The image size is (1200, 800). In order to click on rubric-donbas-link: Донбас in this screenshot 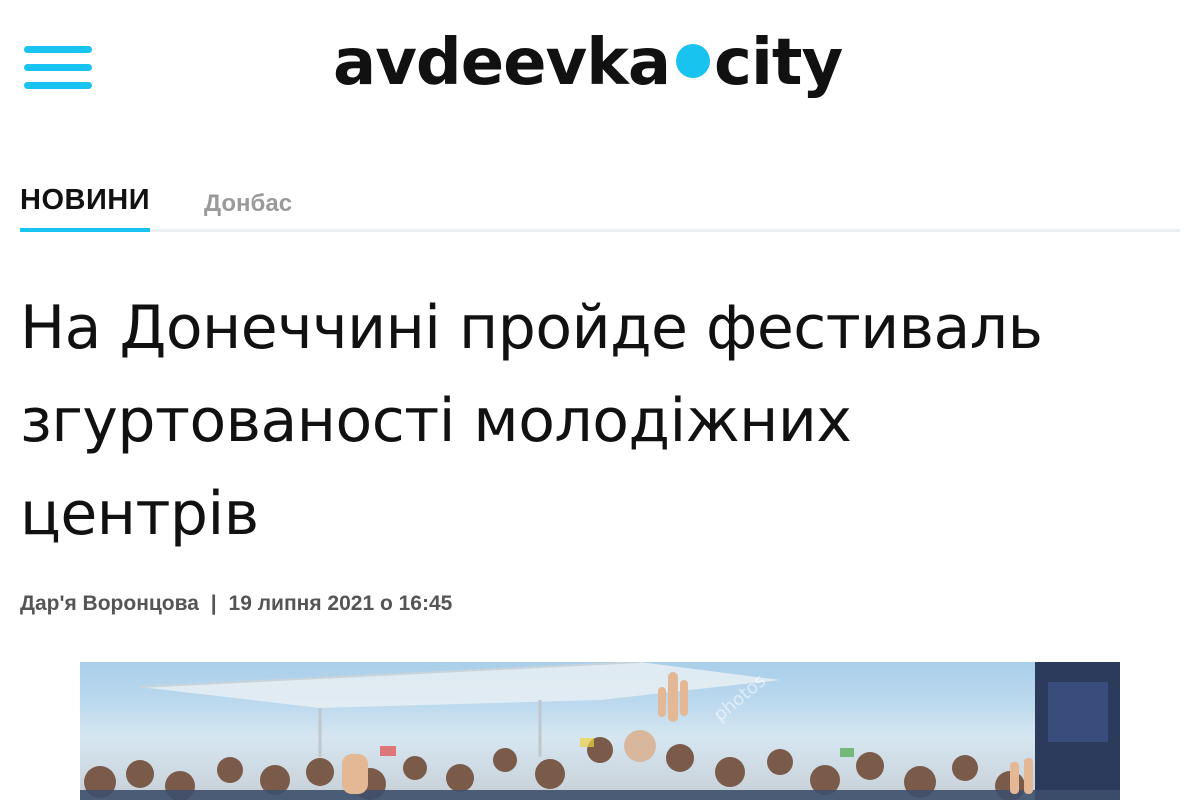, I will do `click(248, 204)`.